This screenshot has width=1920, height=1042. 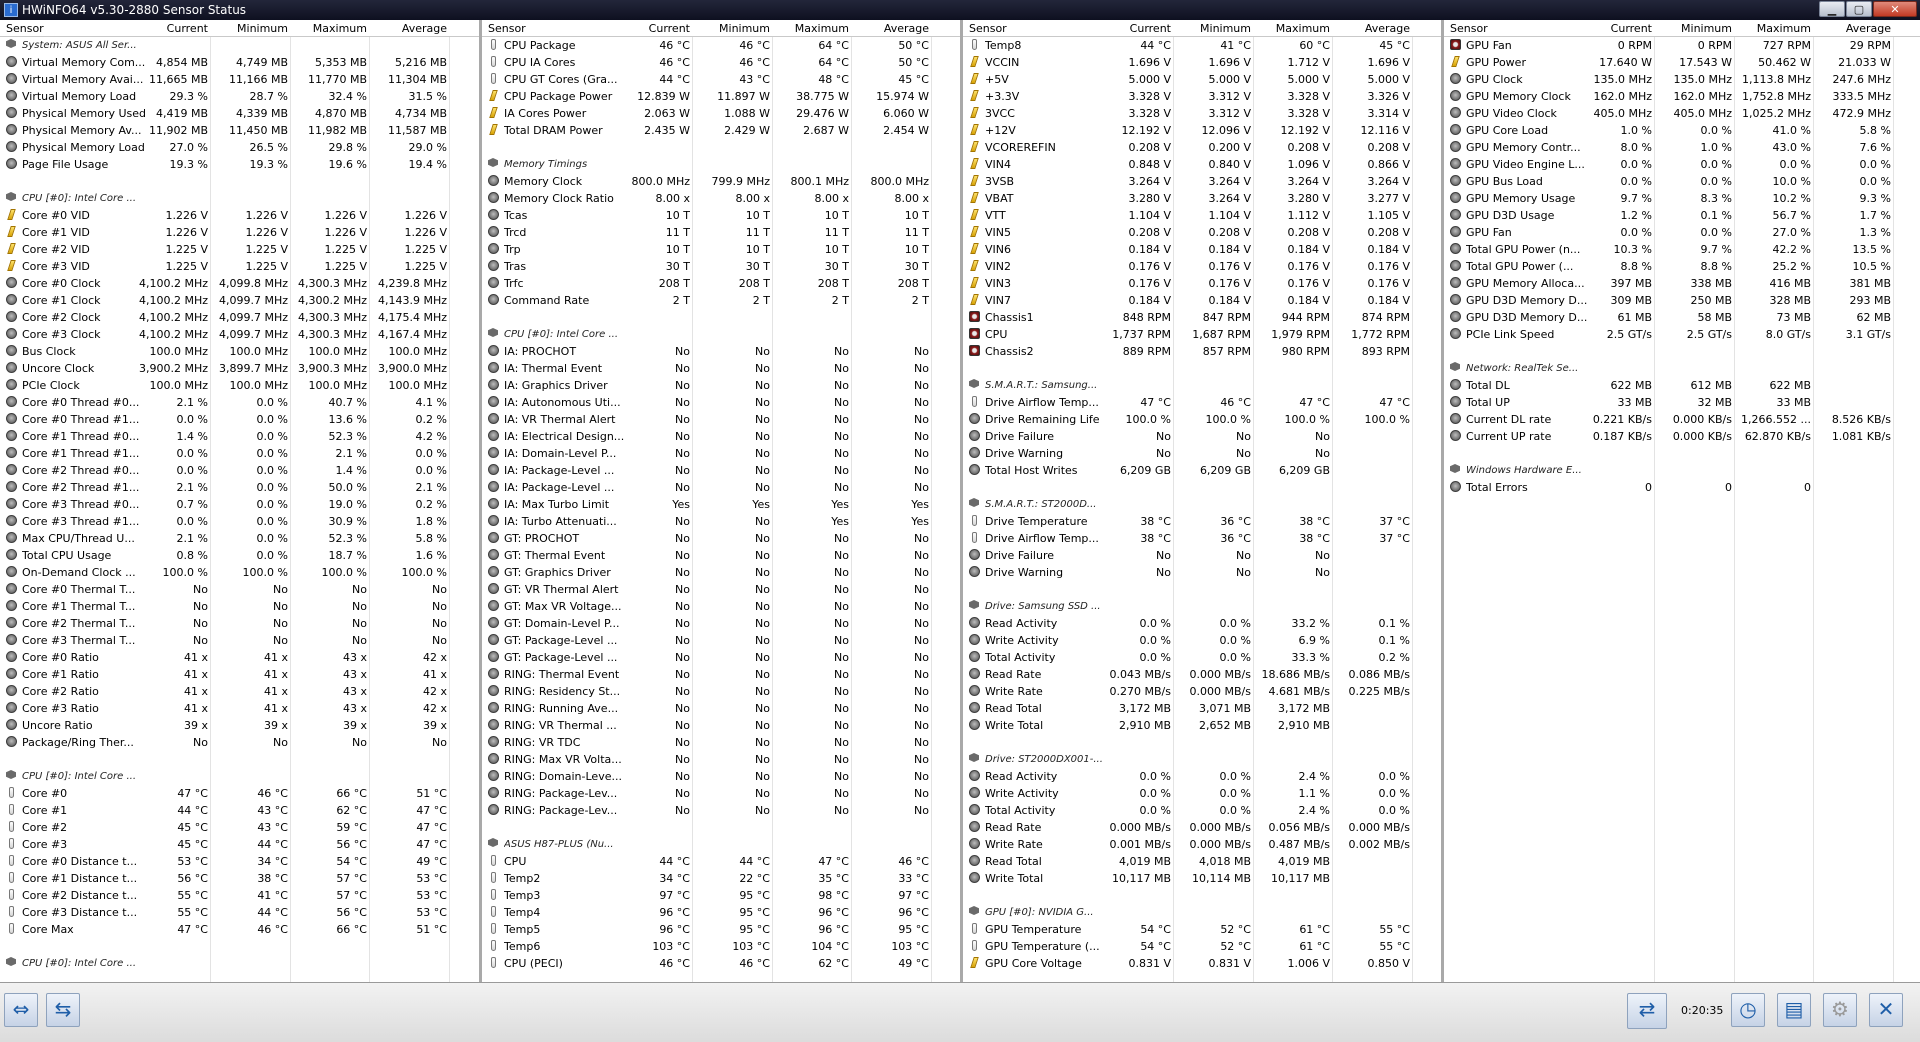 What do you see at coordinates (721, 45) in the screenshot?
I see `sensor-row: CPU Package 46 °C 46 °C 64 °C 50 °C` at bounding box center [721, 45].